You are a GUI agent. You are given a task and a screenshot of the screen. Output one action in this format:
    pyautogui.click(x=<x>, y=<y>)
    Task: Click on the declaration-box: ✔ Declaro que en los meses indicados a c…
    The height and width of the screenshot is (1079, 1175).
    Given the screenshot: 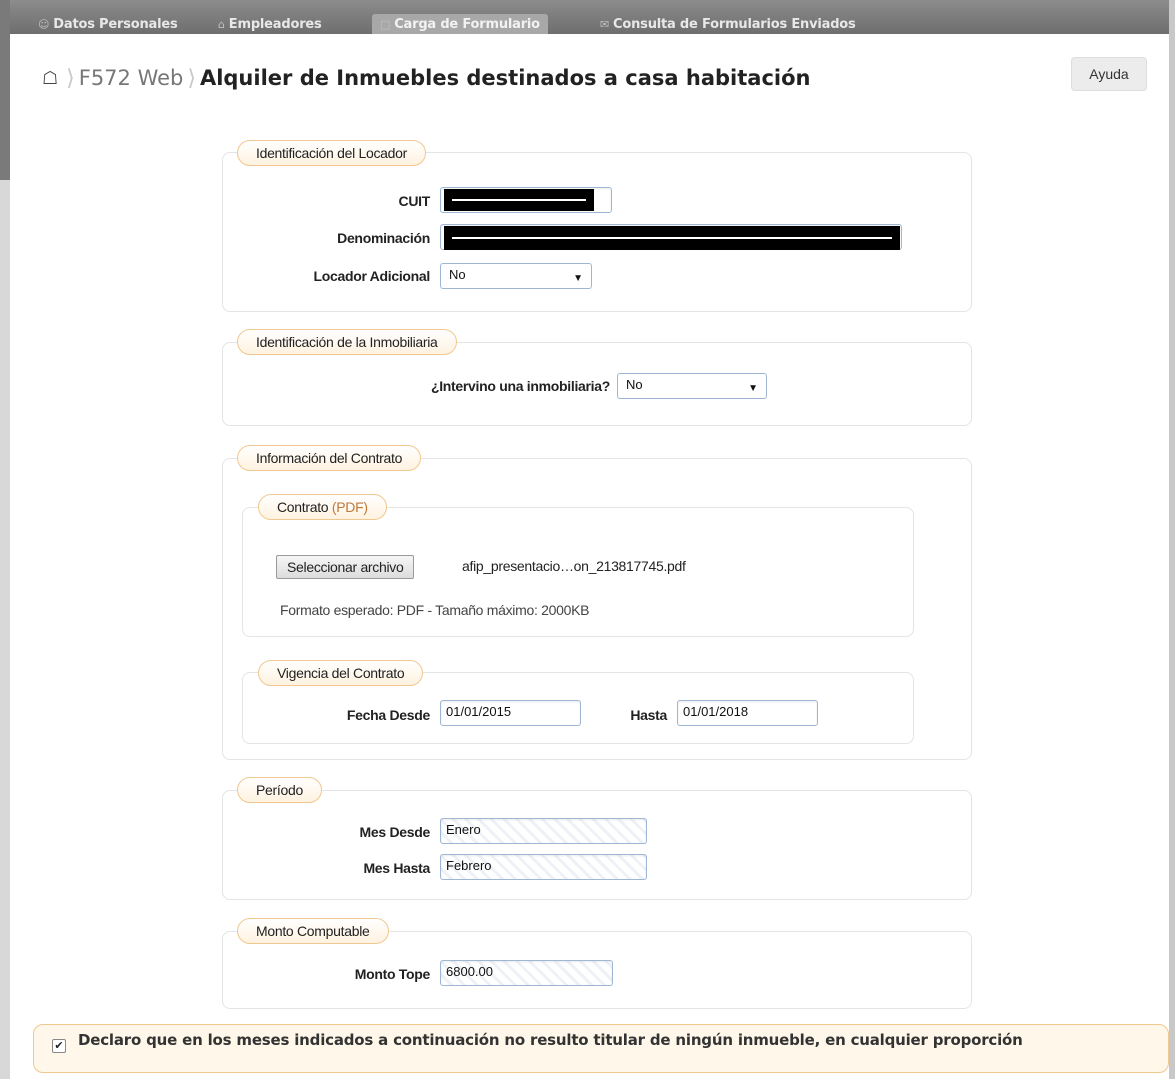 What is the action you would take?
    pyautogui.click(x=601, y=1048)
    